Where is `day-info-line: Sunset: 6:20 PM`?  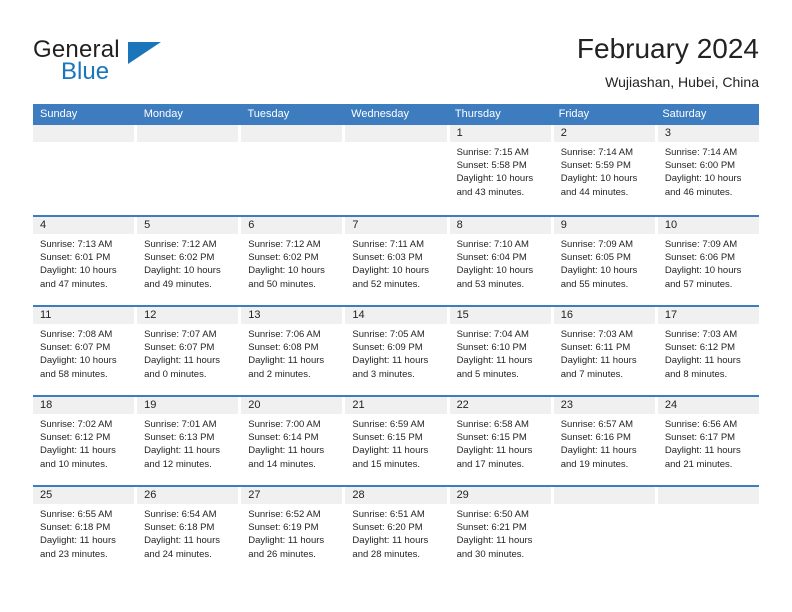 day-info-line: Sunset: 6:20 PM is located at coordinates (387, 528).